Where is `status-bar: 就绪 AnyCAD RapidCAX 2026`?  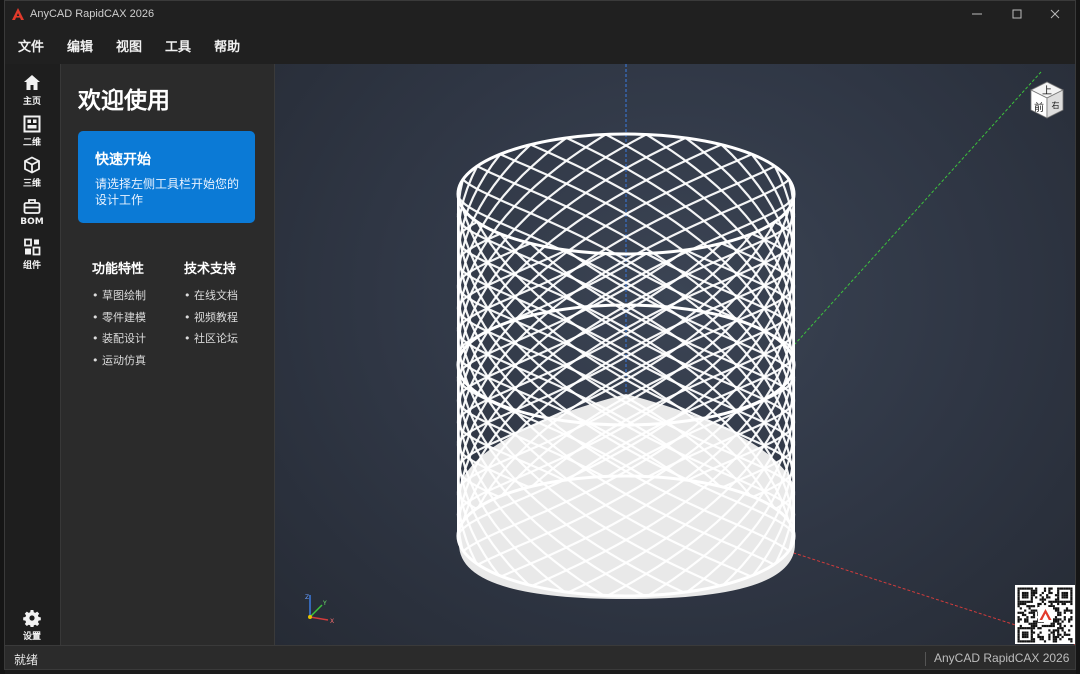 status-bar: 就绪 AnyCAD RapidCAX 2026 is located at coordinates (540, 657).